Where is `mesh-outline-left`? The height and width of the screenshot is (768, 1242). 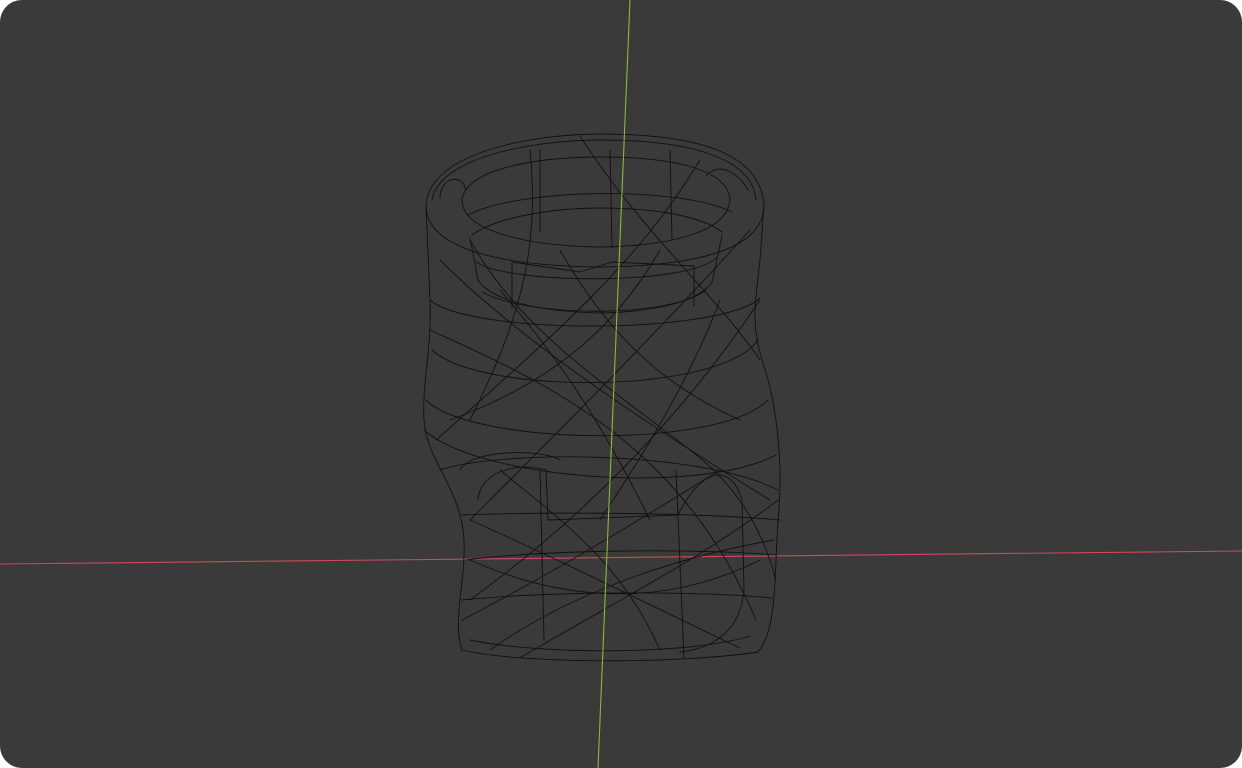 mesh-outline-left is located at coordinates (444, 427).